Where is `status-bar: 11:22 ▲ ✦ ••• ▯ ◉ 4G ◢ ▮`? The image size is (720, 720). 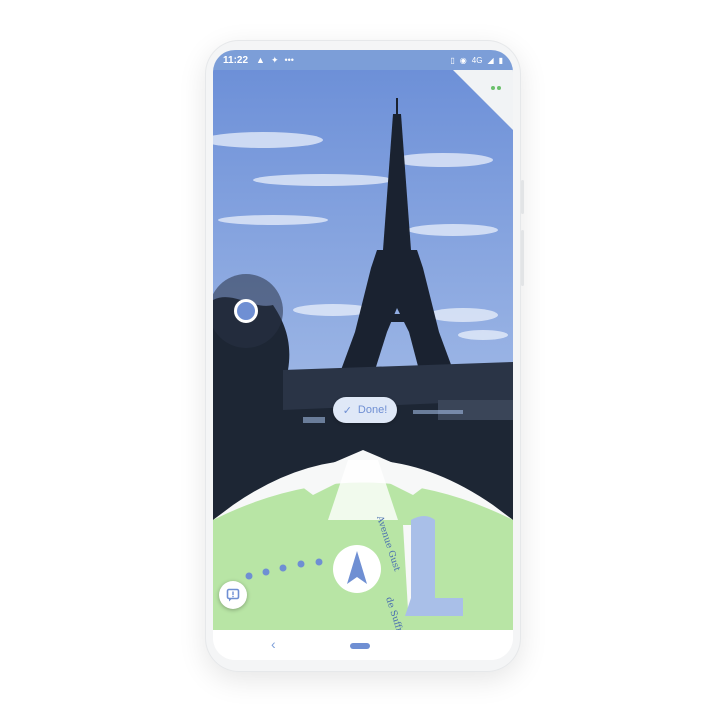
status-bar: 11:22 ▲ ✦ ••• ▯ ◉ 4G ◢ ▮ is located at coordinates (363, 60).